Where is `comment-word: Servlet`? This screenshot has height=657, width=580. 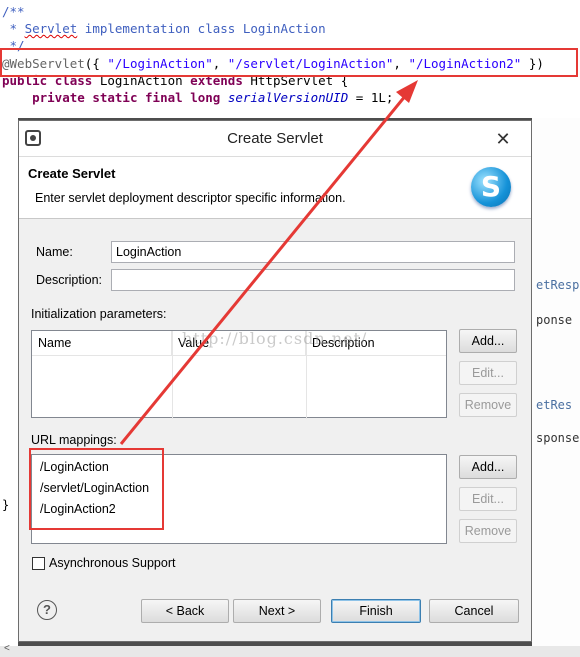 comment-word: Servlet is located at coordinates (51, 28).